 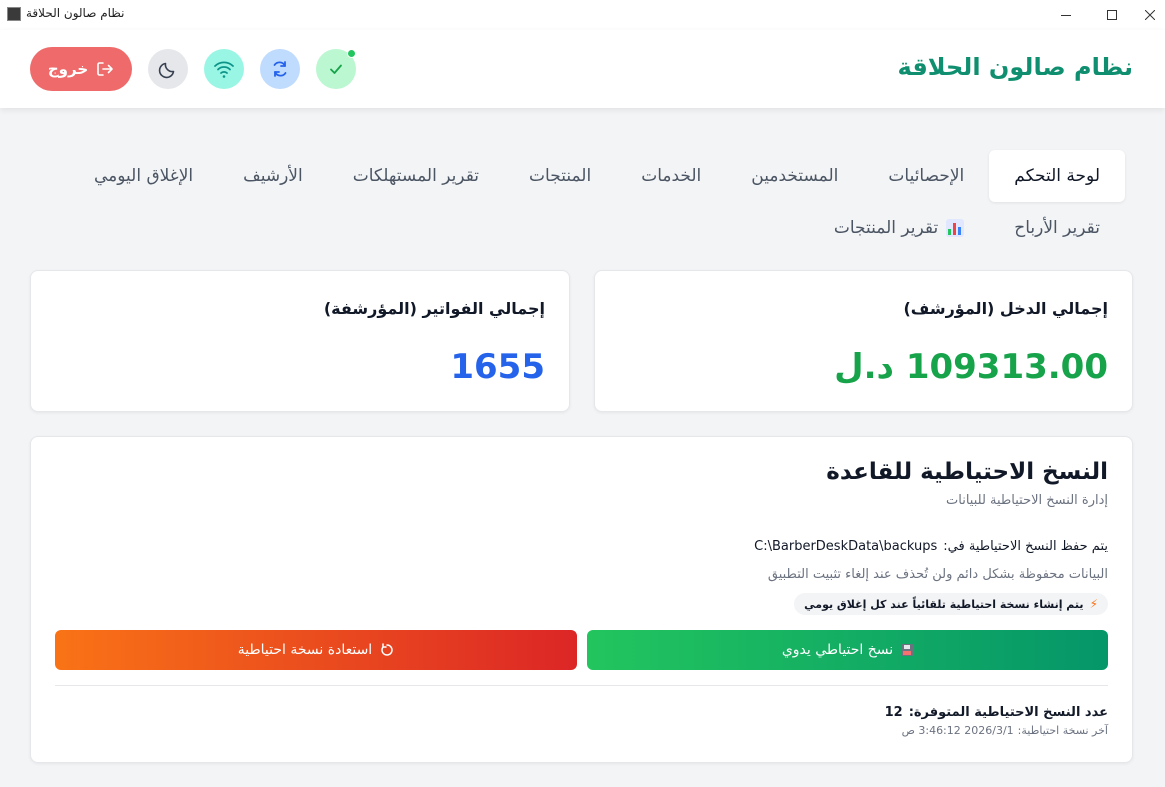 I want to click on restore-backup-button: استعادة نسخة احتياطية, so click(x=316, y=650).